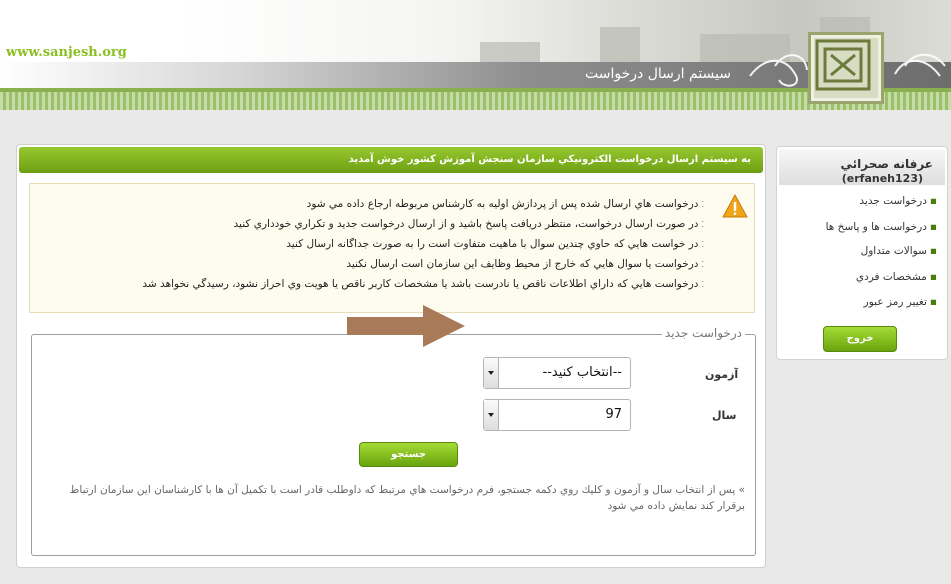 The height and width of the screenshot is (584, 951). Describe the element at coordinates (886, 164) in the screenshot. I see `user-name: عرفانه صحرائي` at that location.